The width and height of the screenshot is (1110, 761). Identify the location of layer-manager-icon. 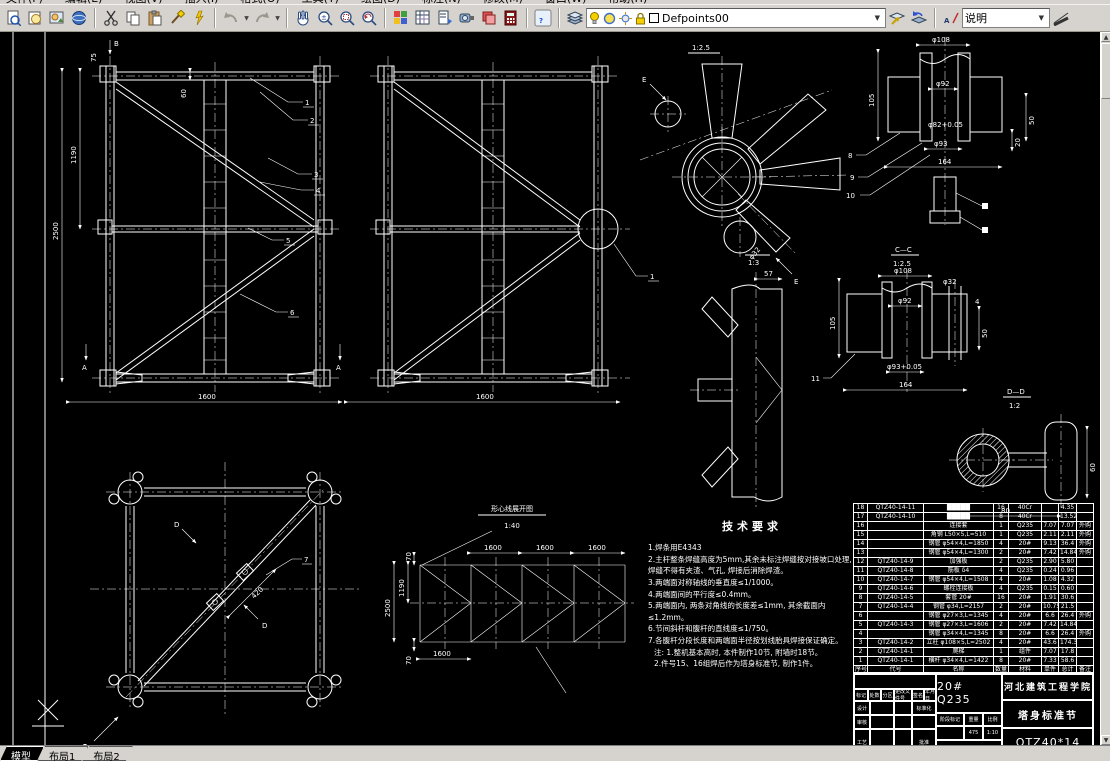
(423, 18).